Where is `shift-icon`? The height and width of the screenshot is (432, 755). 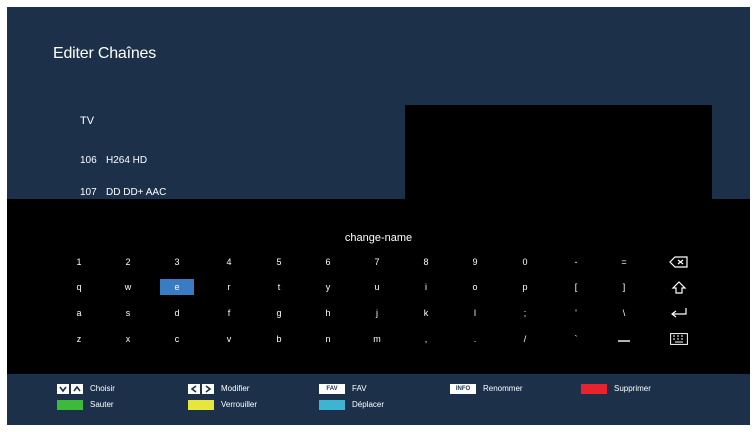
shift-icon is located at coordinates (679, 287).